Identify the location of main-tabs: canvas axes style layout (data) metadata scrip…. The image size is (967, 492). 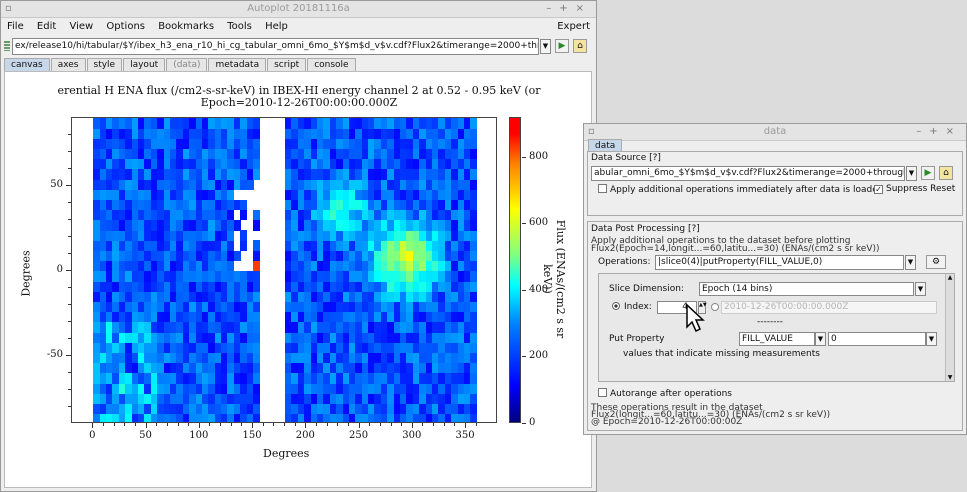
(180, 64).